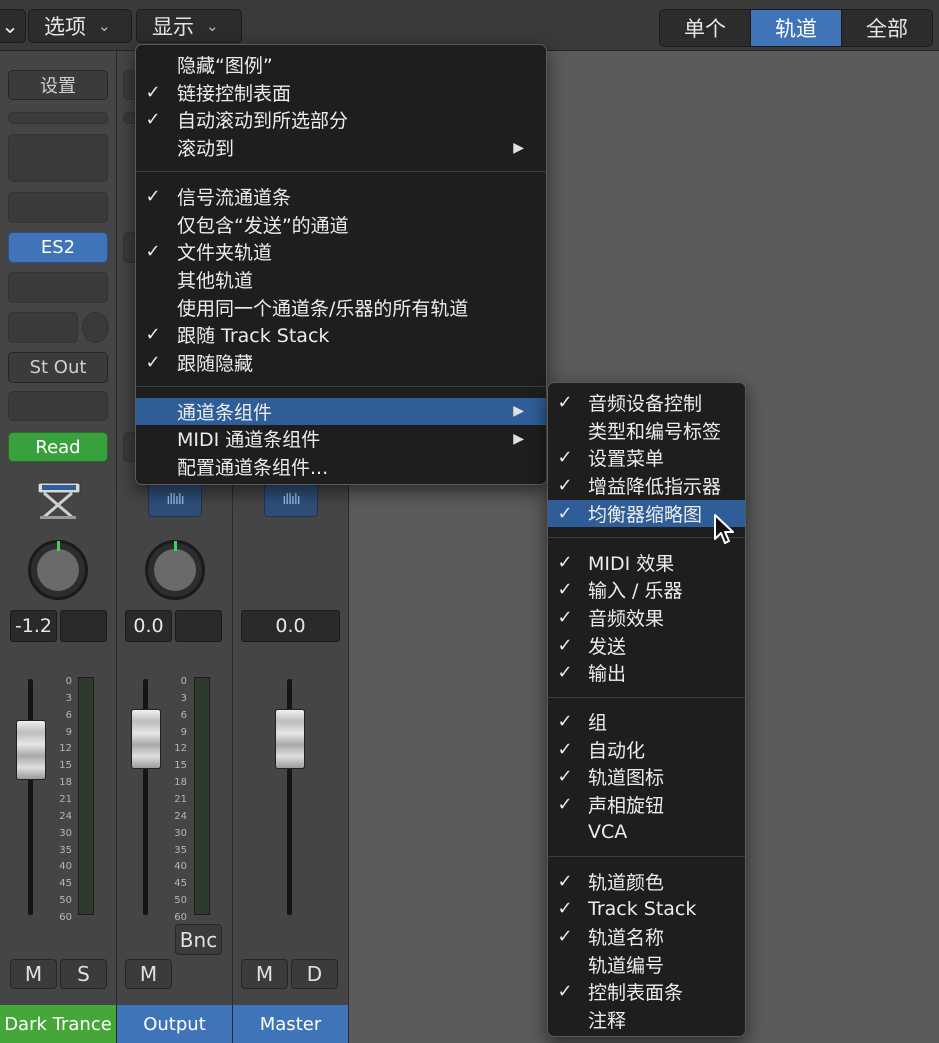 The height and width of the screenshot is (1043, 939). I want to click on display-menu-item-label: 隐藏“图例”, so click(225, 66).